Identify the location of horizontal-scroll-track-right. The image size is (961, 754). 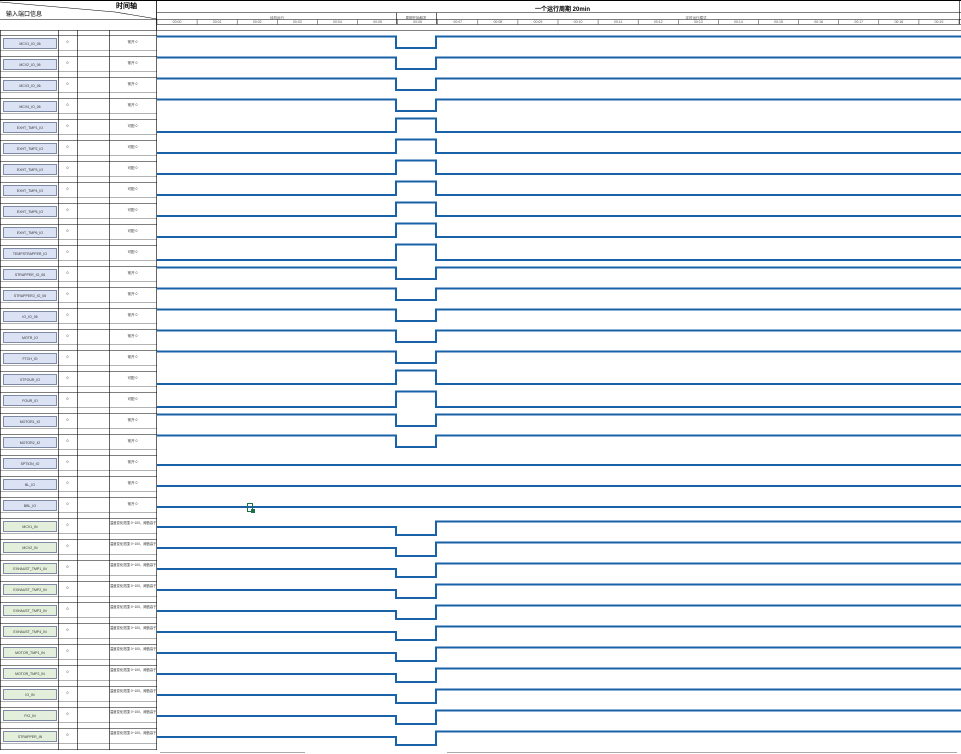
(702, 752).